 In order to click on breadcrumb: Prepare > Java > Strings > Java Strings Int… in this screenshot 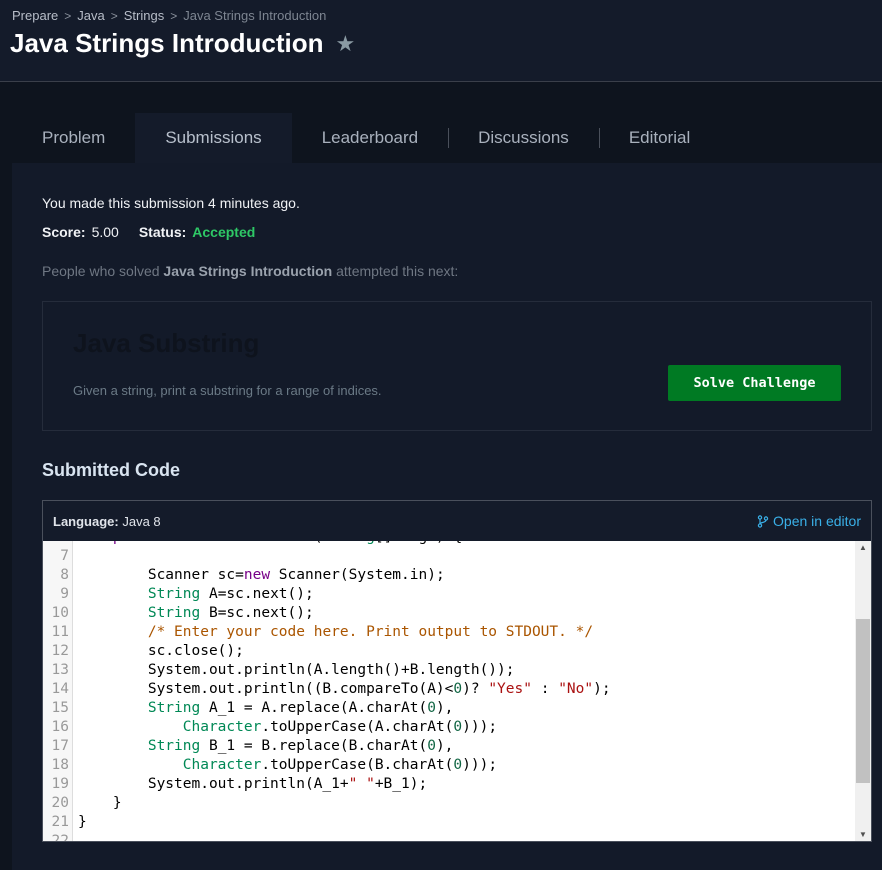, I will do `click(169, 15)`.